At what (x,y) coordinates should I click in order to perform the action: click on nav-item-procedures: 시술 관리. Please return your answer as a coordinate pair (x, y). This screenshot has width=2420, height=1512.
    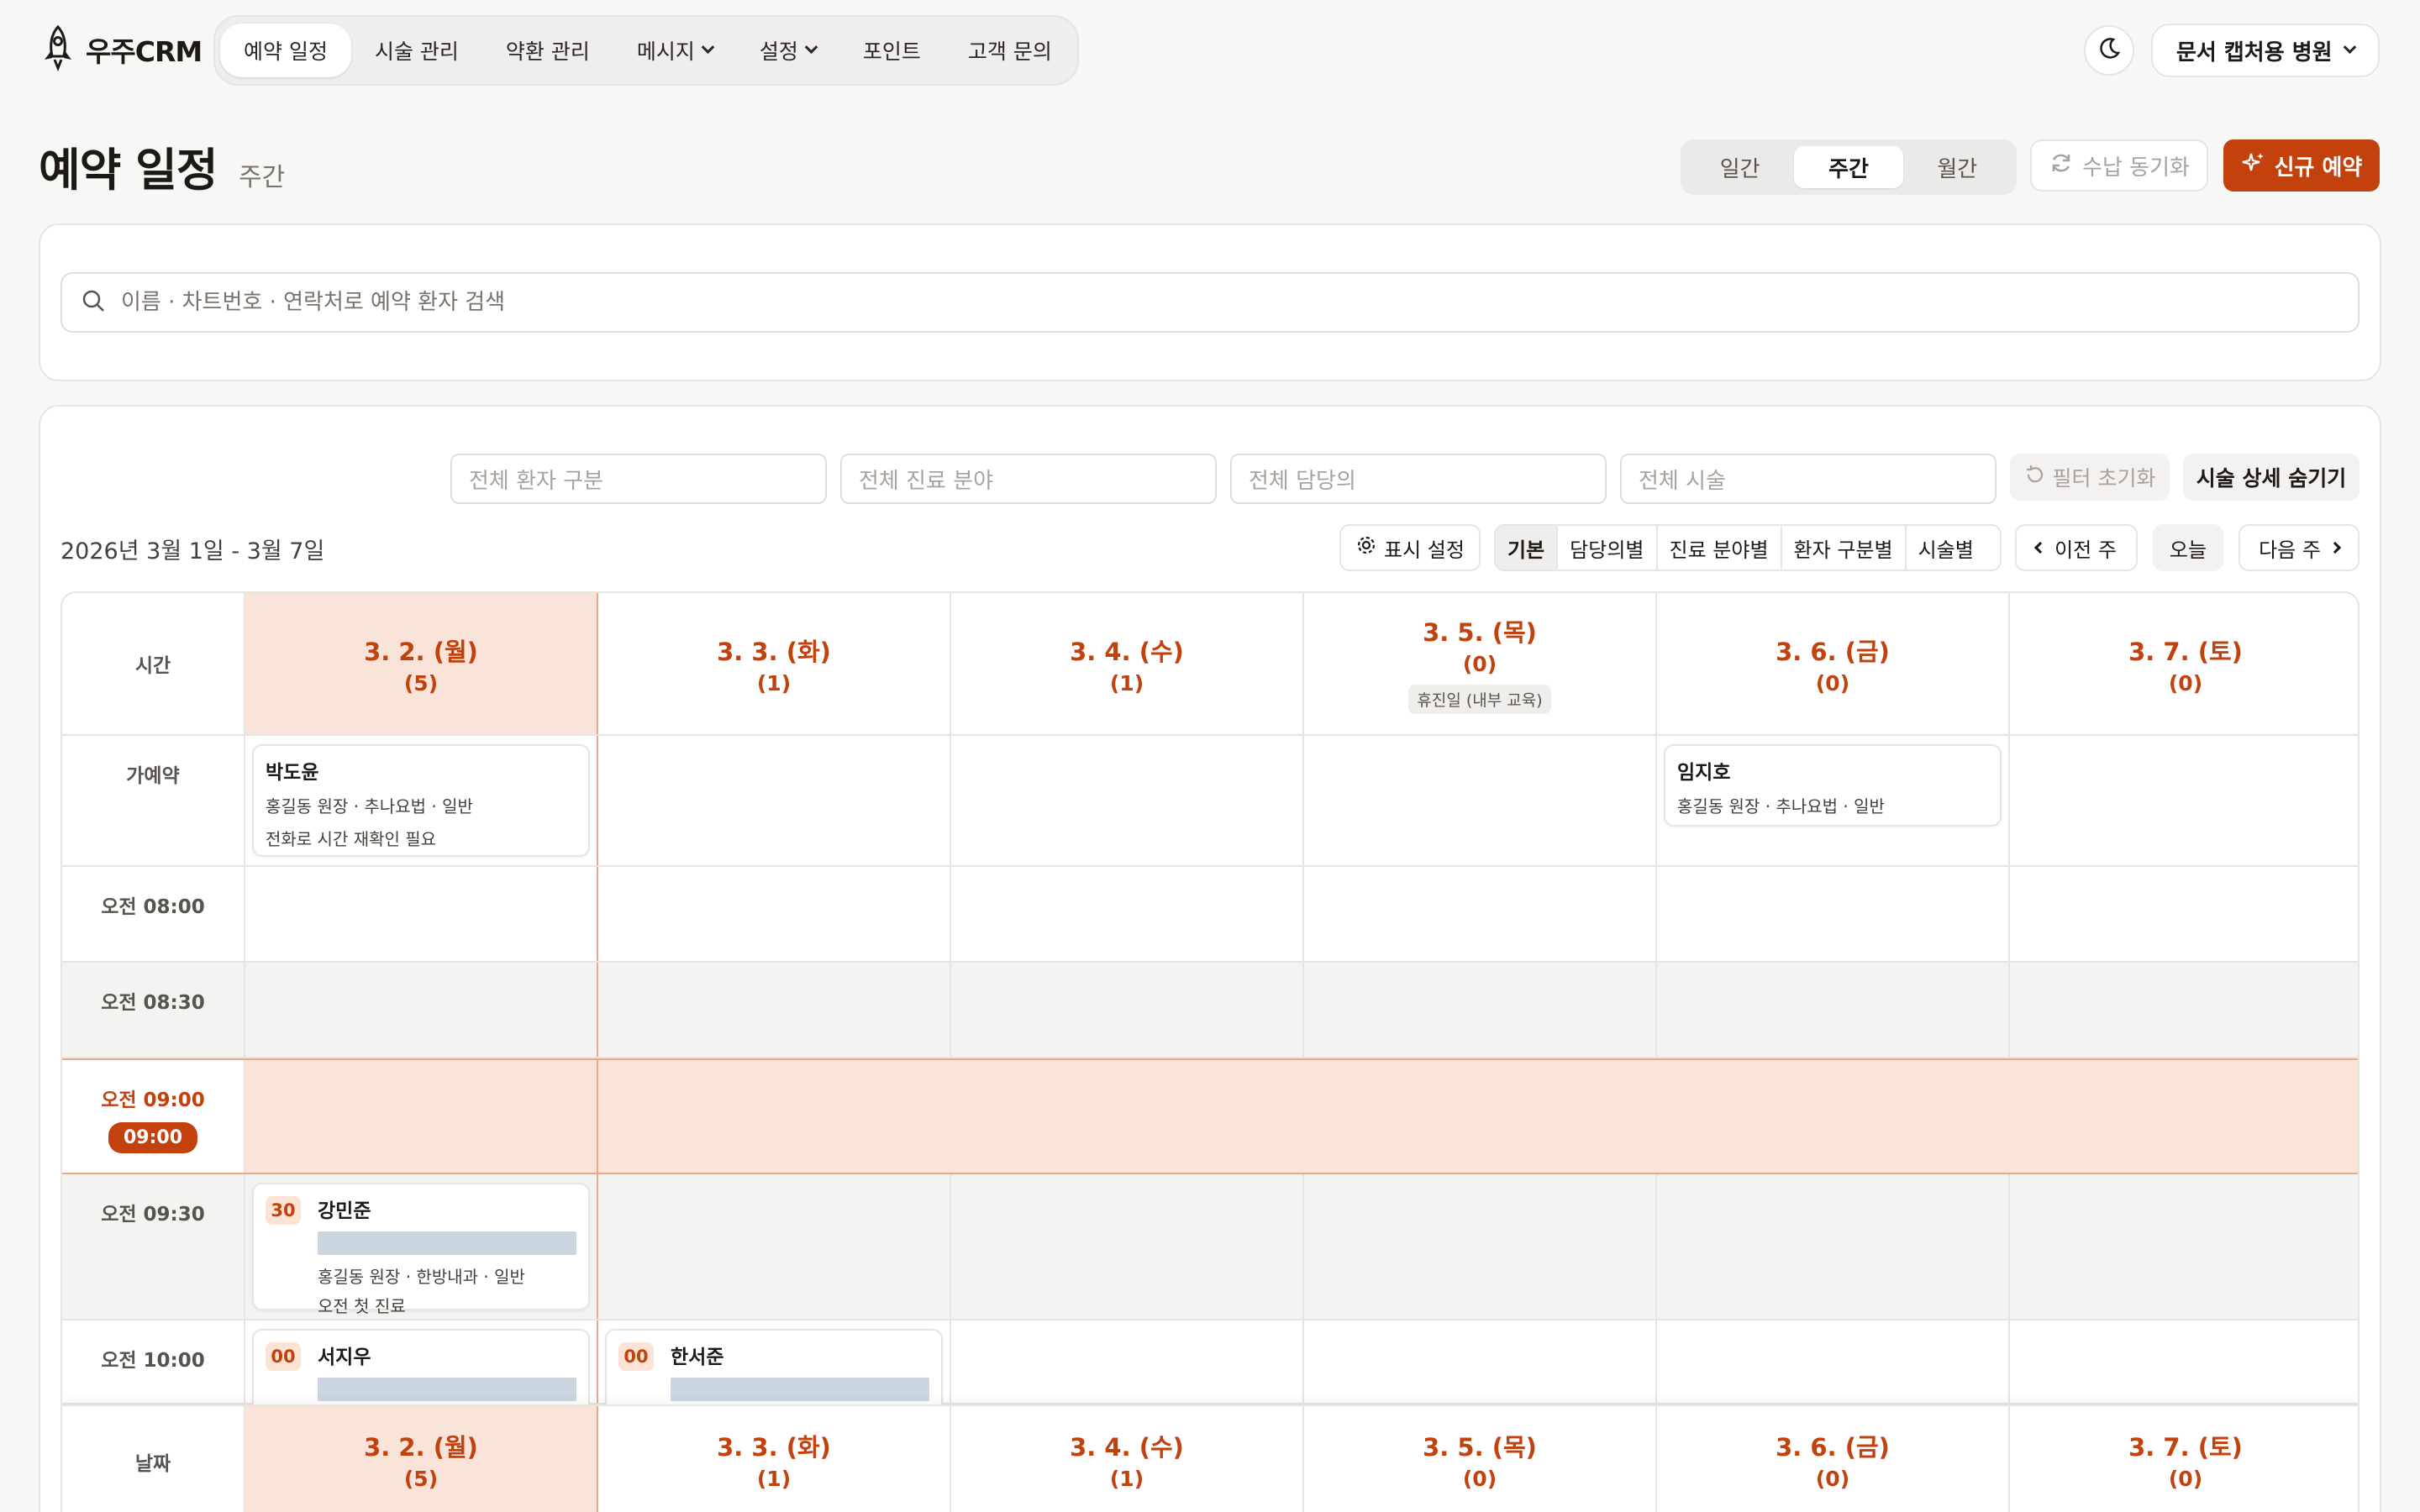
    Looking at the image, I should click on (416, 50).